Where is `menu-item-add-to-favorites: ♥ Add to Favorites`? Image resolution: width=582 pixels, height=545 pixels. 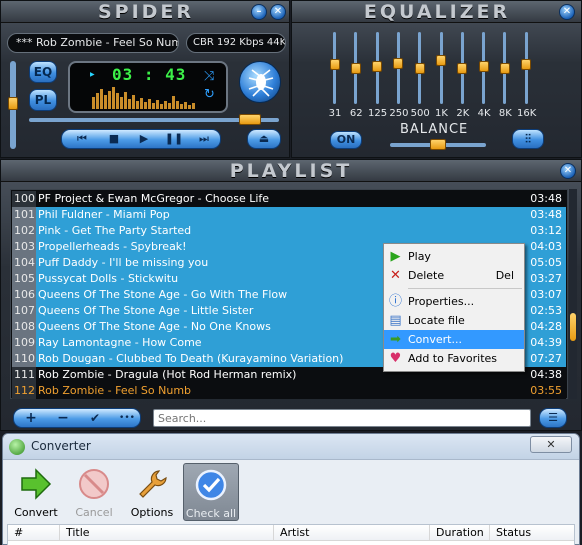
menu-item-add-to-favorites: ♥ Add to Favorites is located at coordinates (454, 358).